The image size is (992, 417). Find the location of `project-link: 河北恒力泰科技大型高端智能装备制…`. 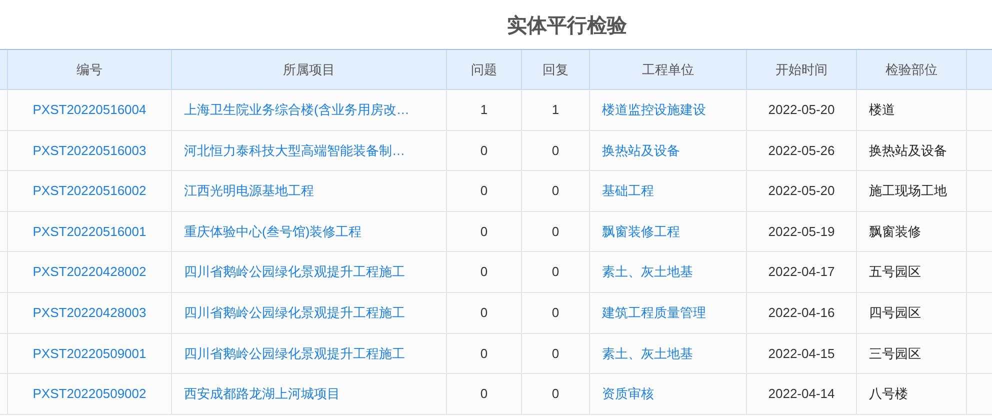

project-link: 河北恒力泰科技大型高端智能装备制… is located at coordinates (294, 150).